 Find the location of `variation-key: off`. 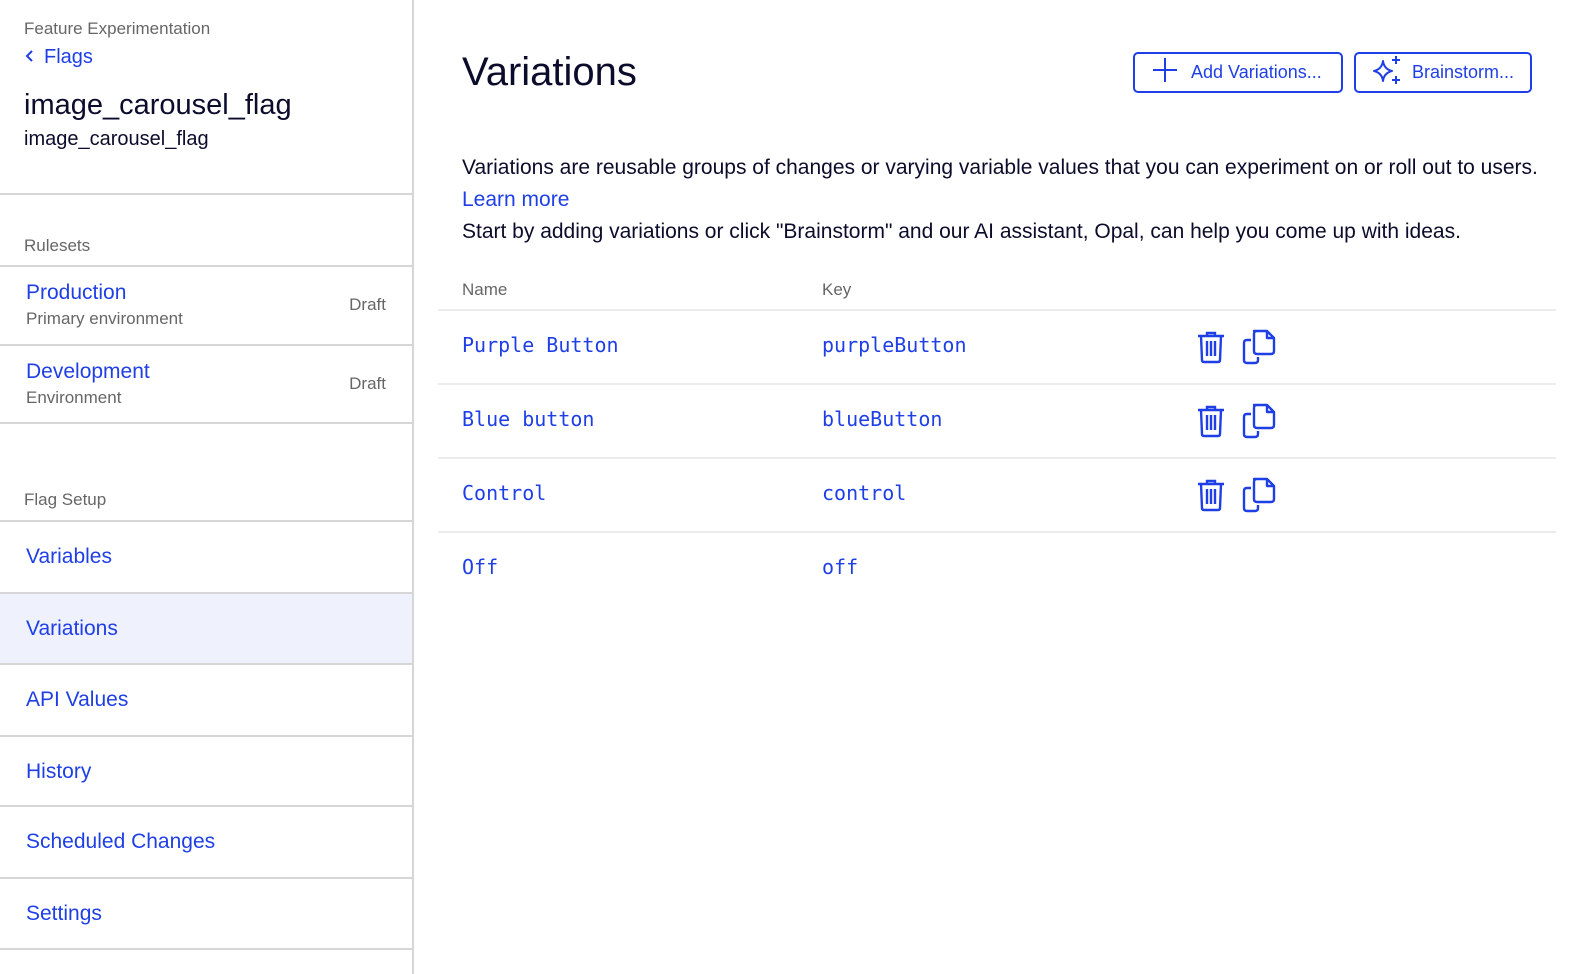

variation-key: off is located at coordinates (840, 567).